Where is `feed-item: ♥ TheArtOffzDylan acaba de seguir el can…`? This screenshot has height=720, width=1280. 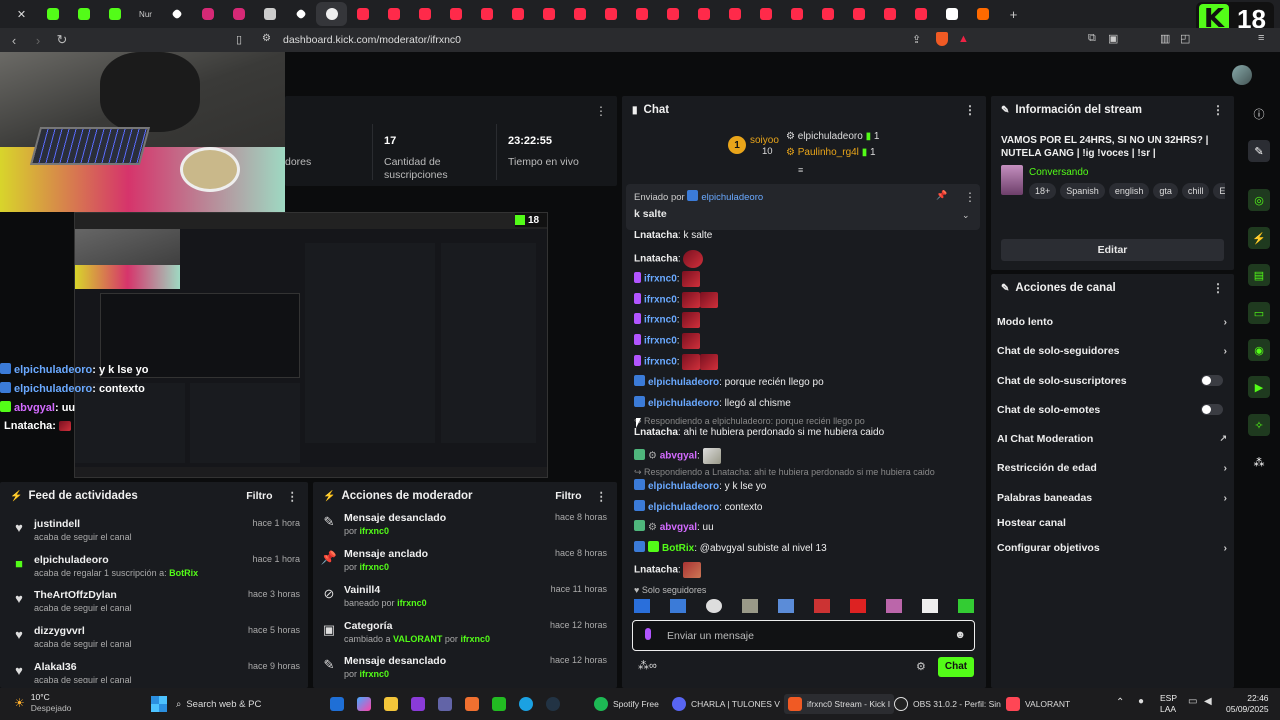 feed-item: ♥ TheArtOffzDylan acaba de seguir el can… is located at coordinates (155, 606).